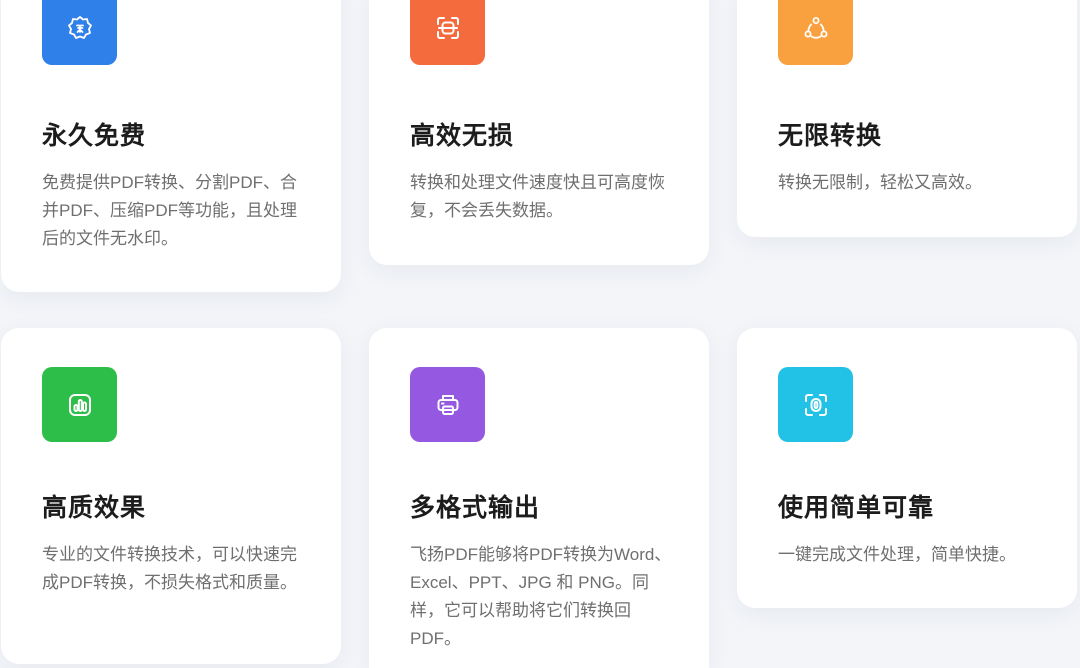 The height and width of the screenshot is (668, 1080). Describe the element at coordinates (539, 132) in the screenshot. I see `feature-card-efficient: 高效无损 转换和处理文件速度快且可高度恢复，不会丢失数据。` at that location.